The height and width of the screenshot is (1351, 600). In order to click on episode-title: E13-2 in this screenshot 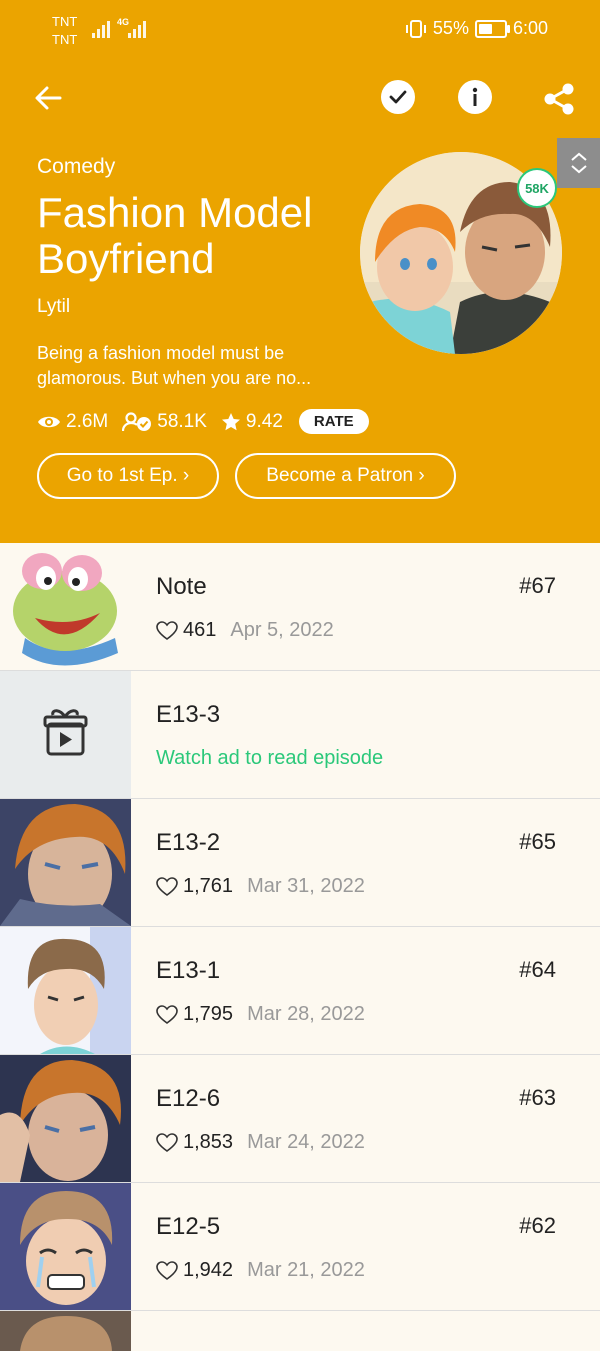, I will do `click(188, 842)`.